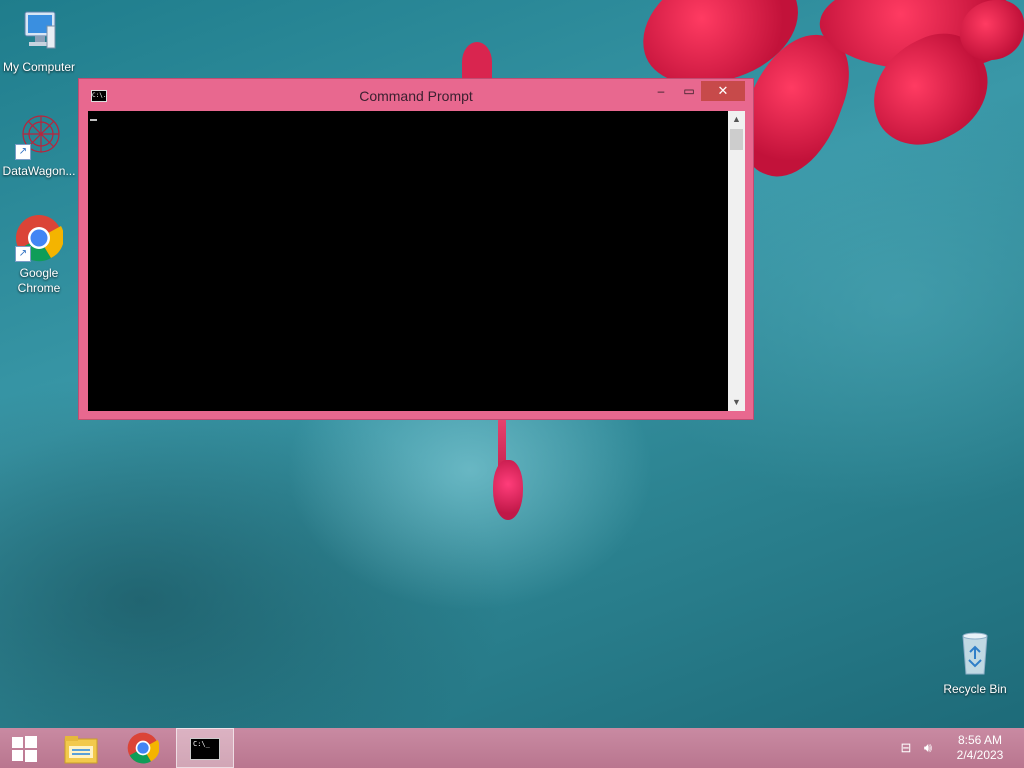 The image size is (1024, 768). What do you see at coordinates (39, 238) in the screenshot?
I see `chrome-icon: ↗` at bounding box center [39, 238].